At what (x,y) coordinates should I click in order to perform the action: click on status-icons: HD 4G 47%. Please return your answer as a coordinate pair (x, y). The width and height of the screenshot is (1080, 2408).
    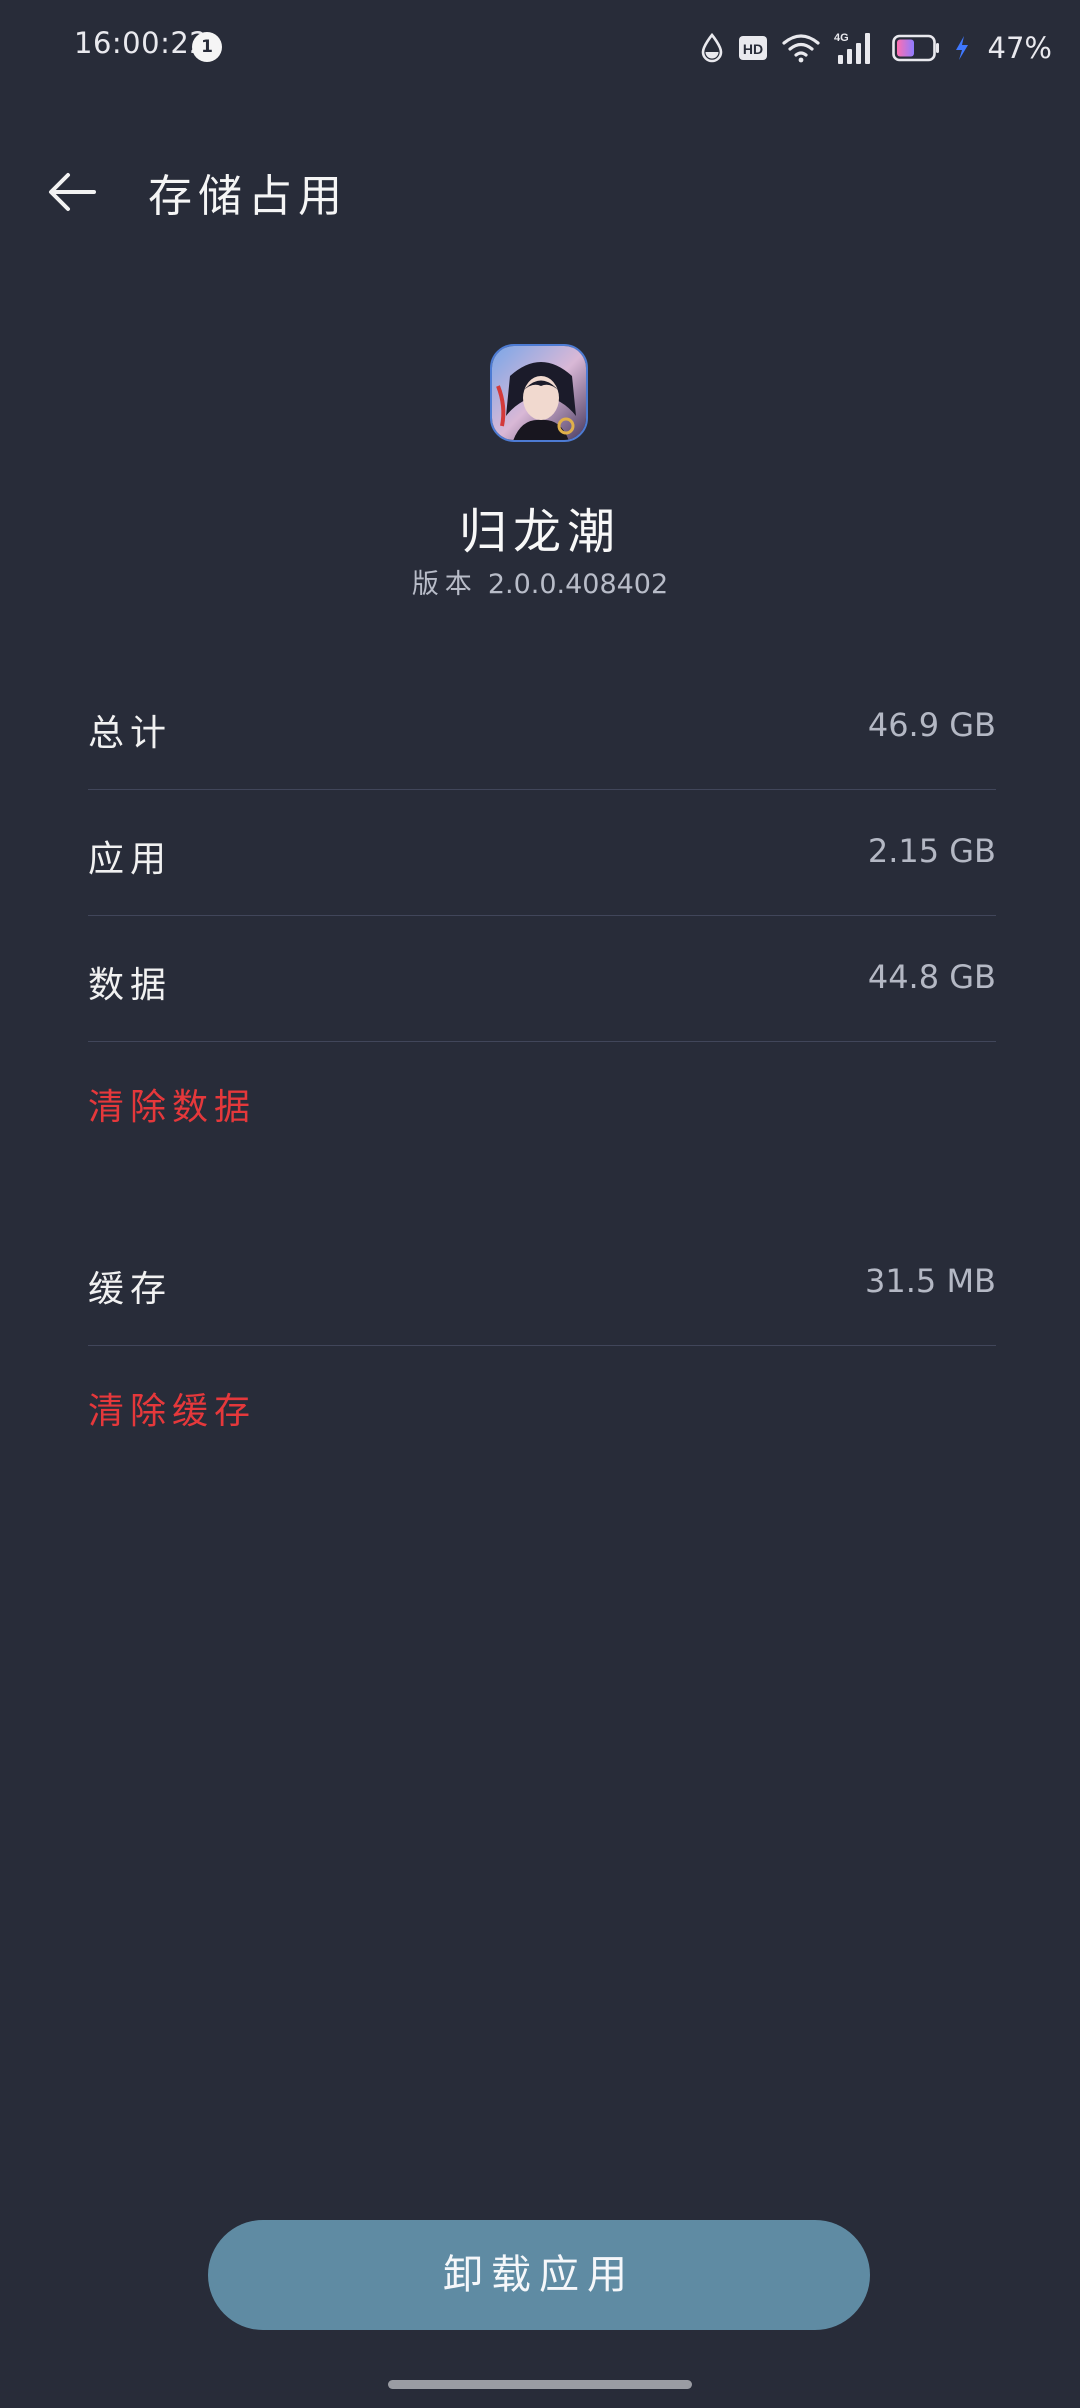
    Looking at the image, I should click on (876, 48).